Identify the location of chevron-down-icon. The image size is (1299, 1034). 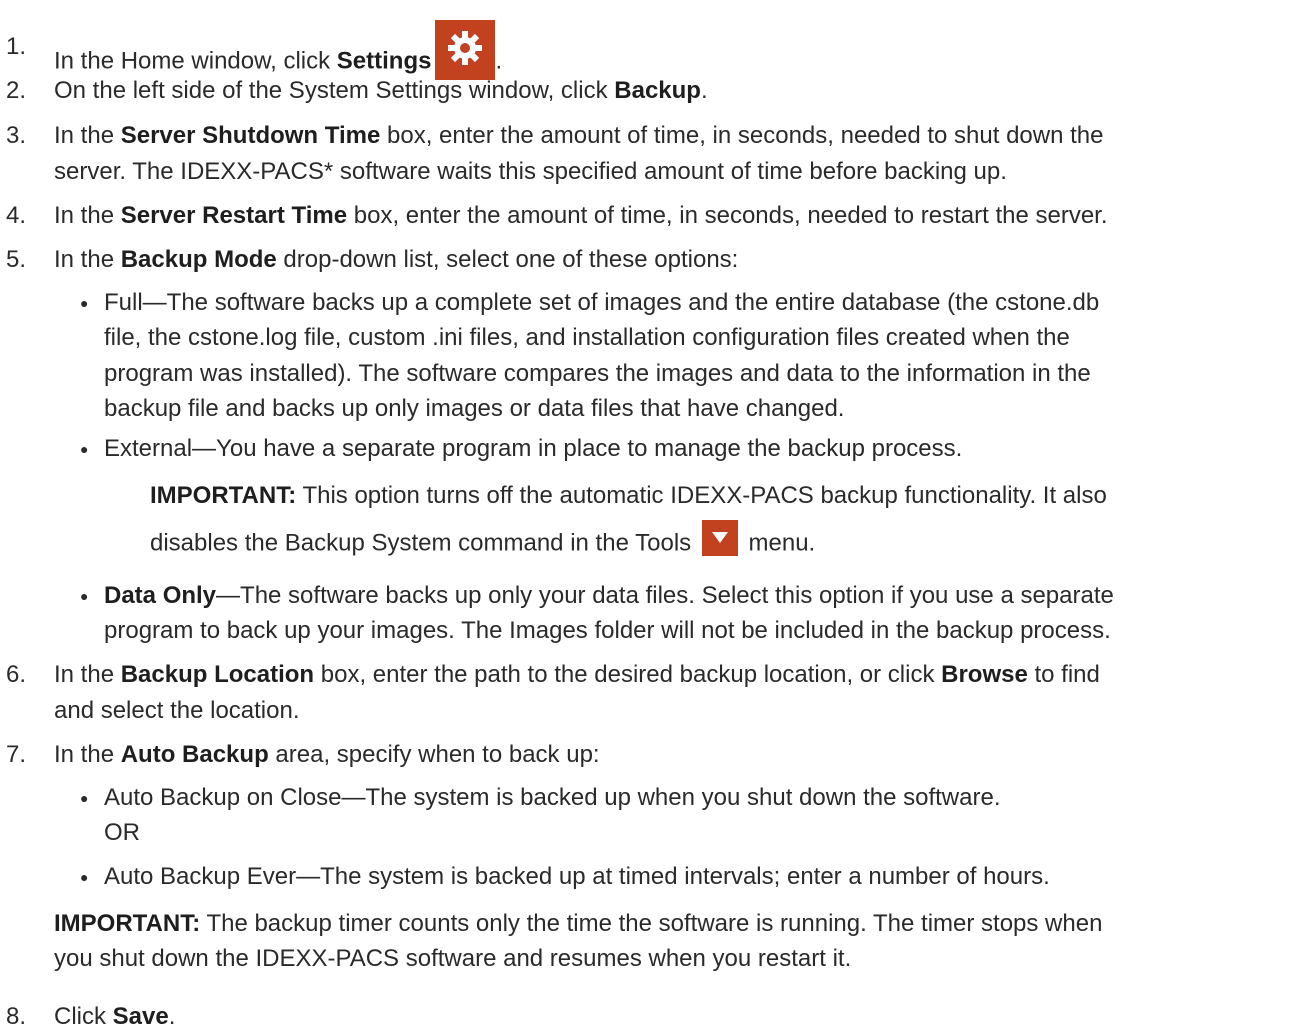
(719, 538).